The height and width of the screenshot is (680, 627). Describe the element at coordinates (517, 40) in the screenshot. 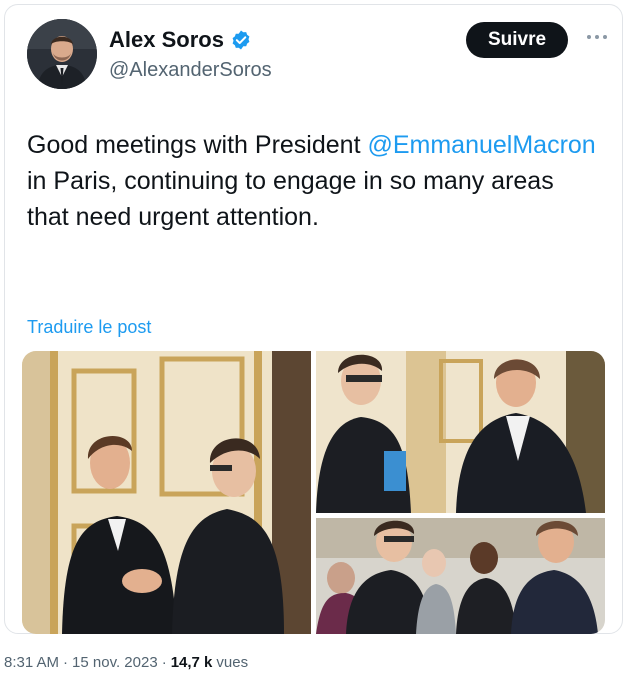

I see `follow-button: Suivre` at that location.